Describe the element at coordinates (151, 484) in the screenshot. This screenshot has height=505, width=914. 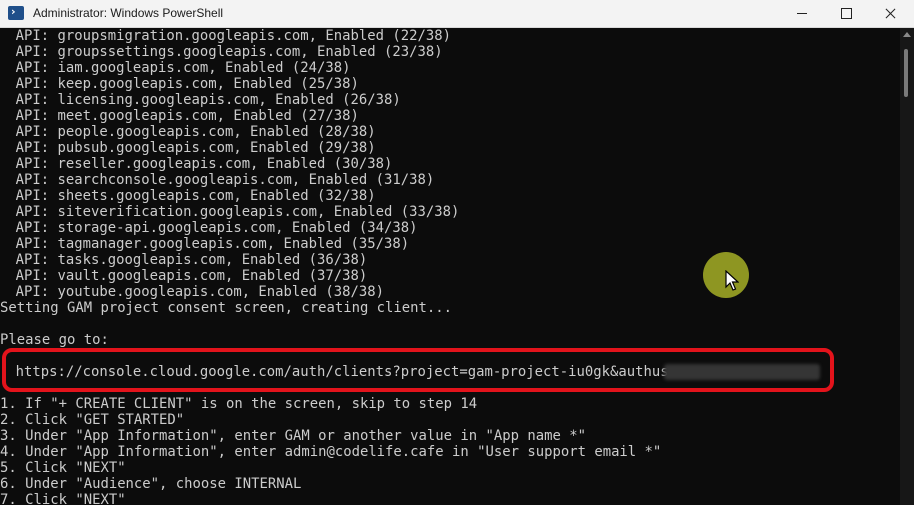
I see `console-line: 6. Under "Audience", choose INTERNAL` at that location.